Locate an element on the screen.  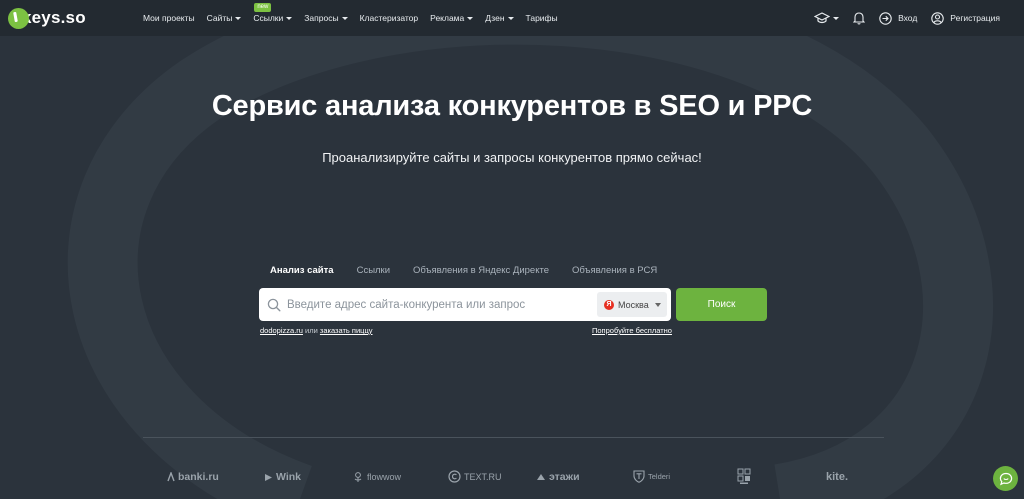
yandex-icon: Я is located at coordinates (609, 304).